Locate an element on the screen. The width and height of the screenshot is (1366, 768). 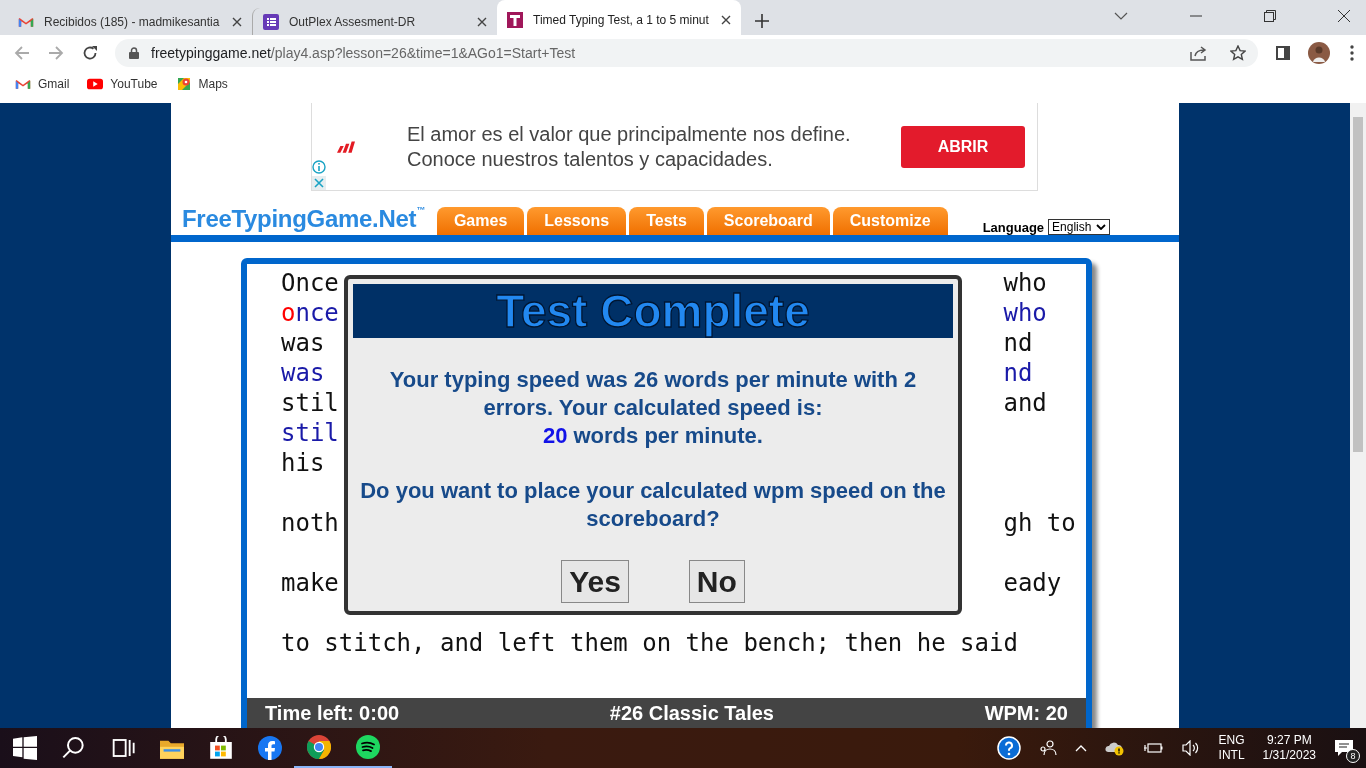
speed-value: 20 is located at coordinates (555, 436).